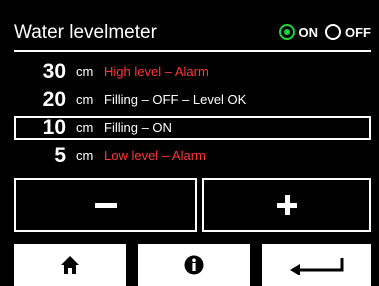  I want to click on level-value: 30, so click(54, 71).